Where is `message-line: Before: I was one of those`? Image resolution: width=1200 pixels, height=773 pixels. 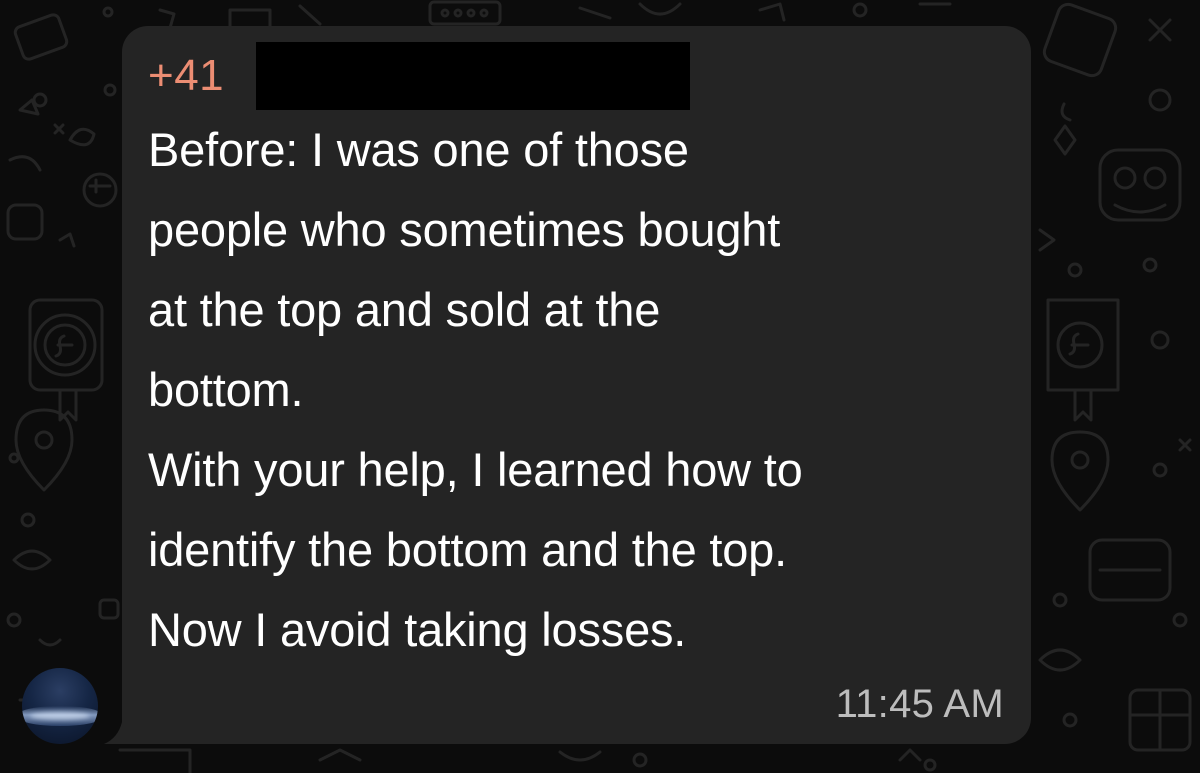
message-line: Before: I was one of those is located at coordinates (418, 149).